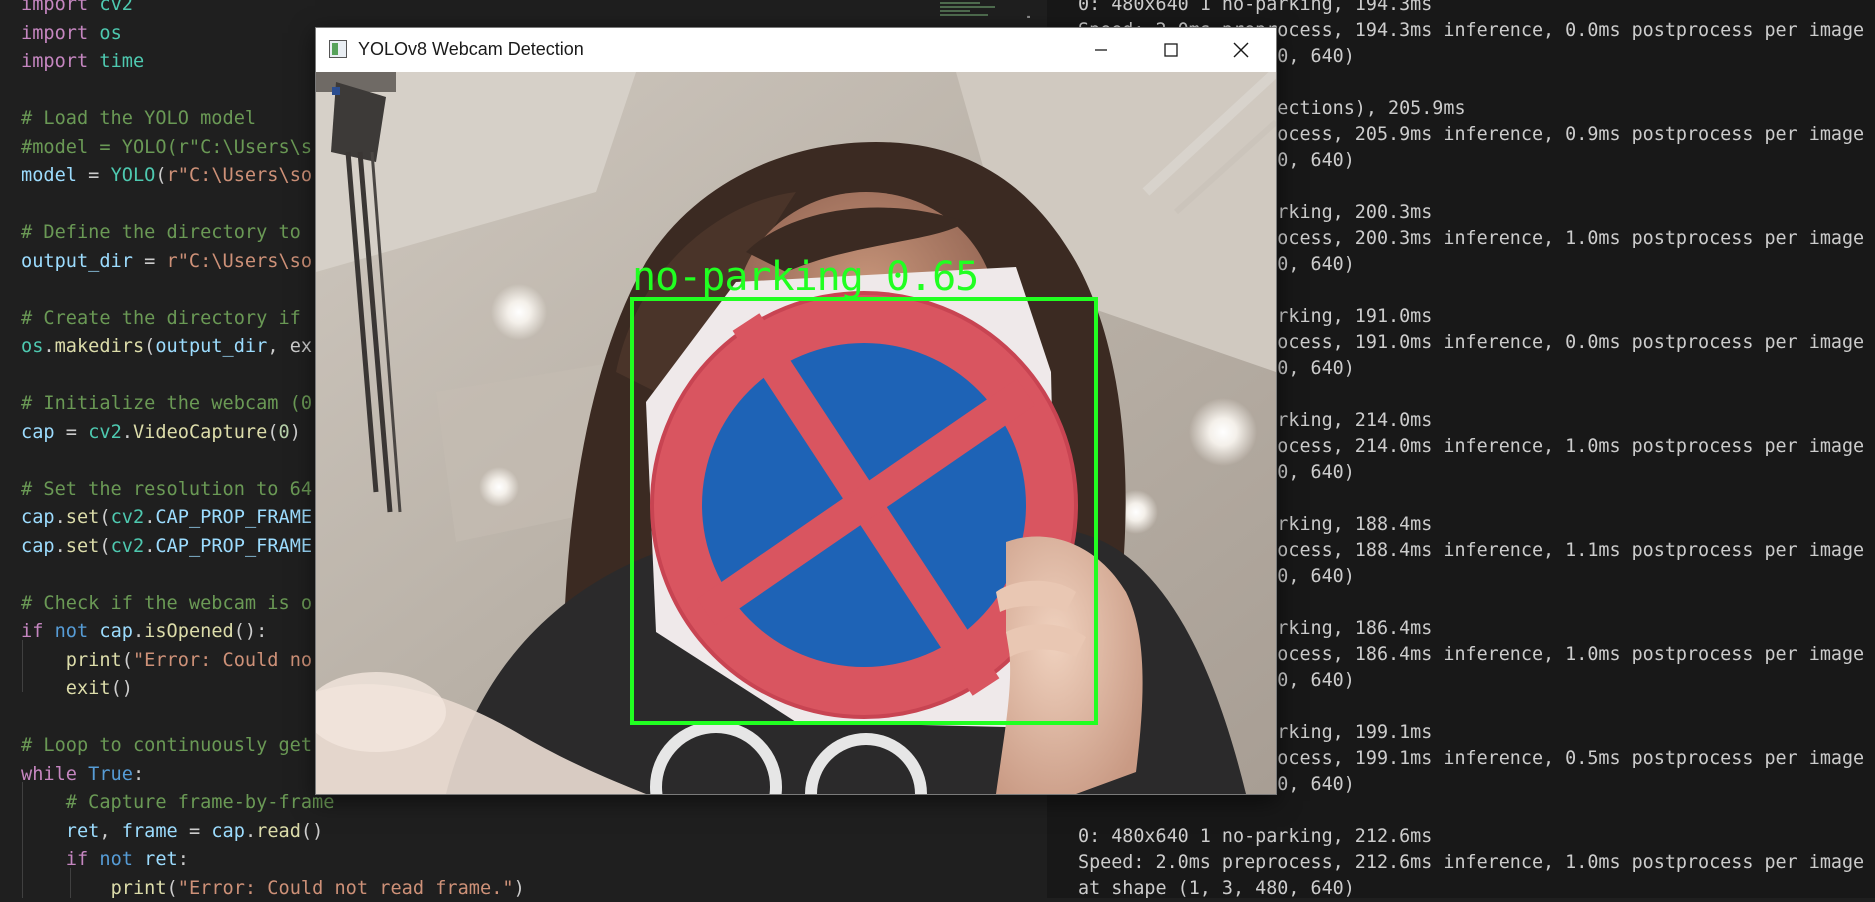  I want to click on code-line: exit(), so click(77, 689).